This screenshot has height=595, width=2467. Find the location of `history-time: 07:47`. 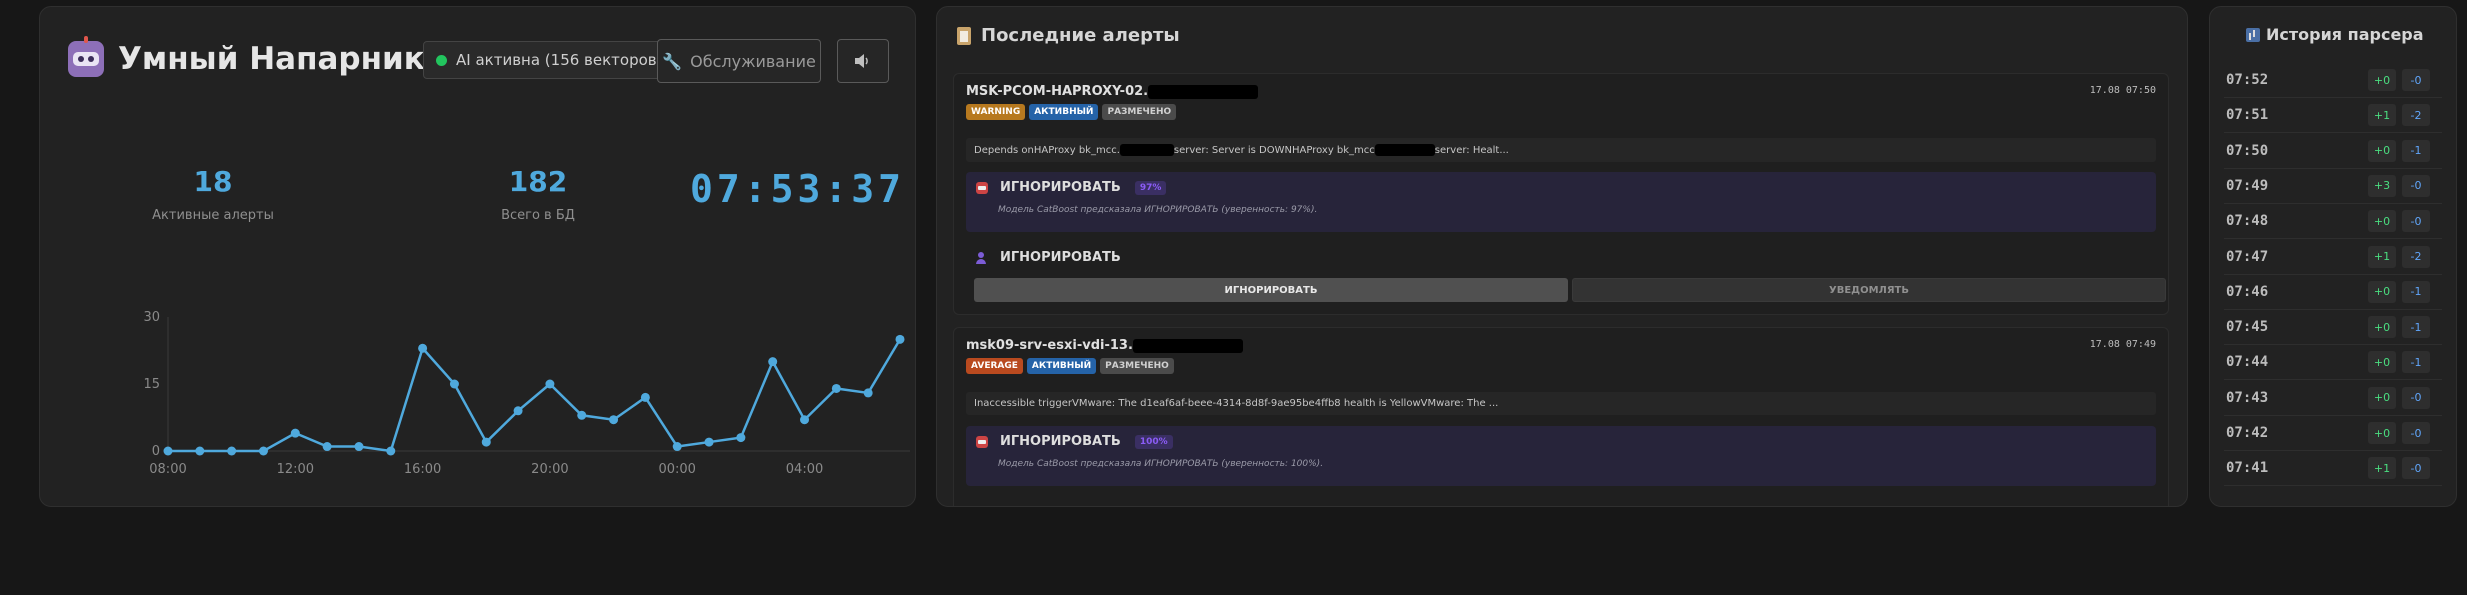

history-time: 07:47 is located at coordinates (2247, 256).